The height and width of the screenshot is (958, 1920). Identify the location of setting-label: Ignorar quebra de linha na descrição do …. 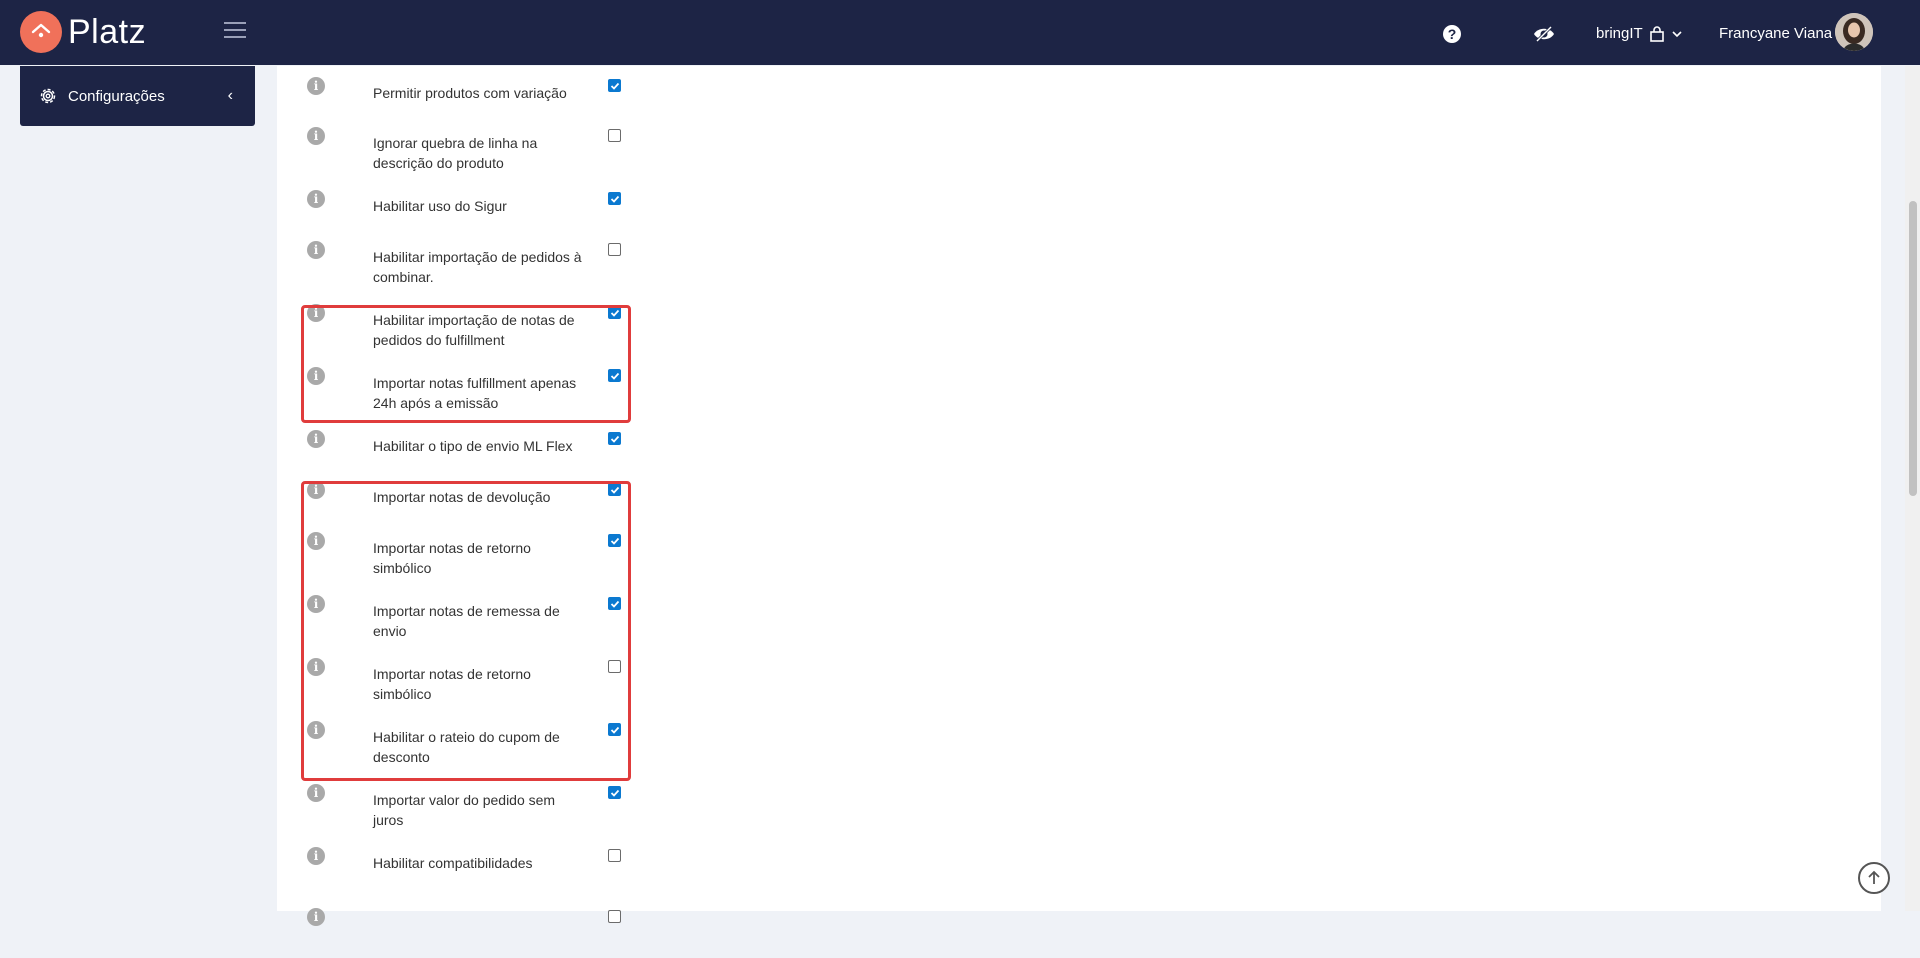
(455, 153).